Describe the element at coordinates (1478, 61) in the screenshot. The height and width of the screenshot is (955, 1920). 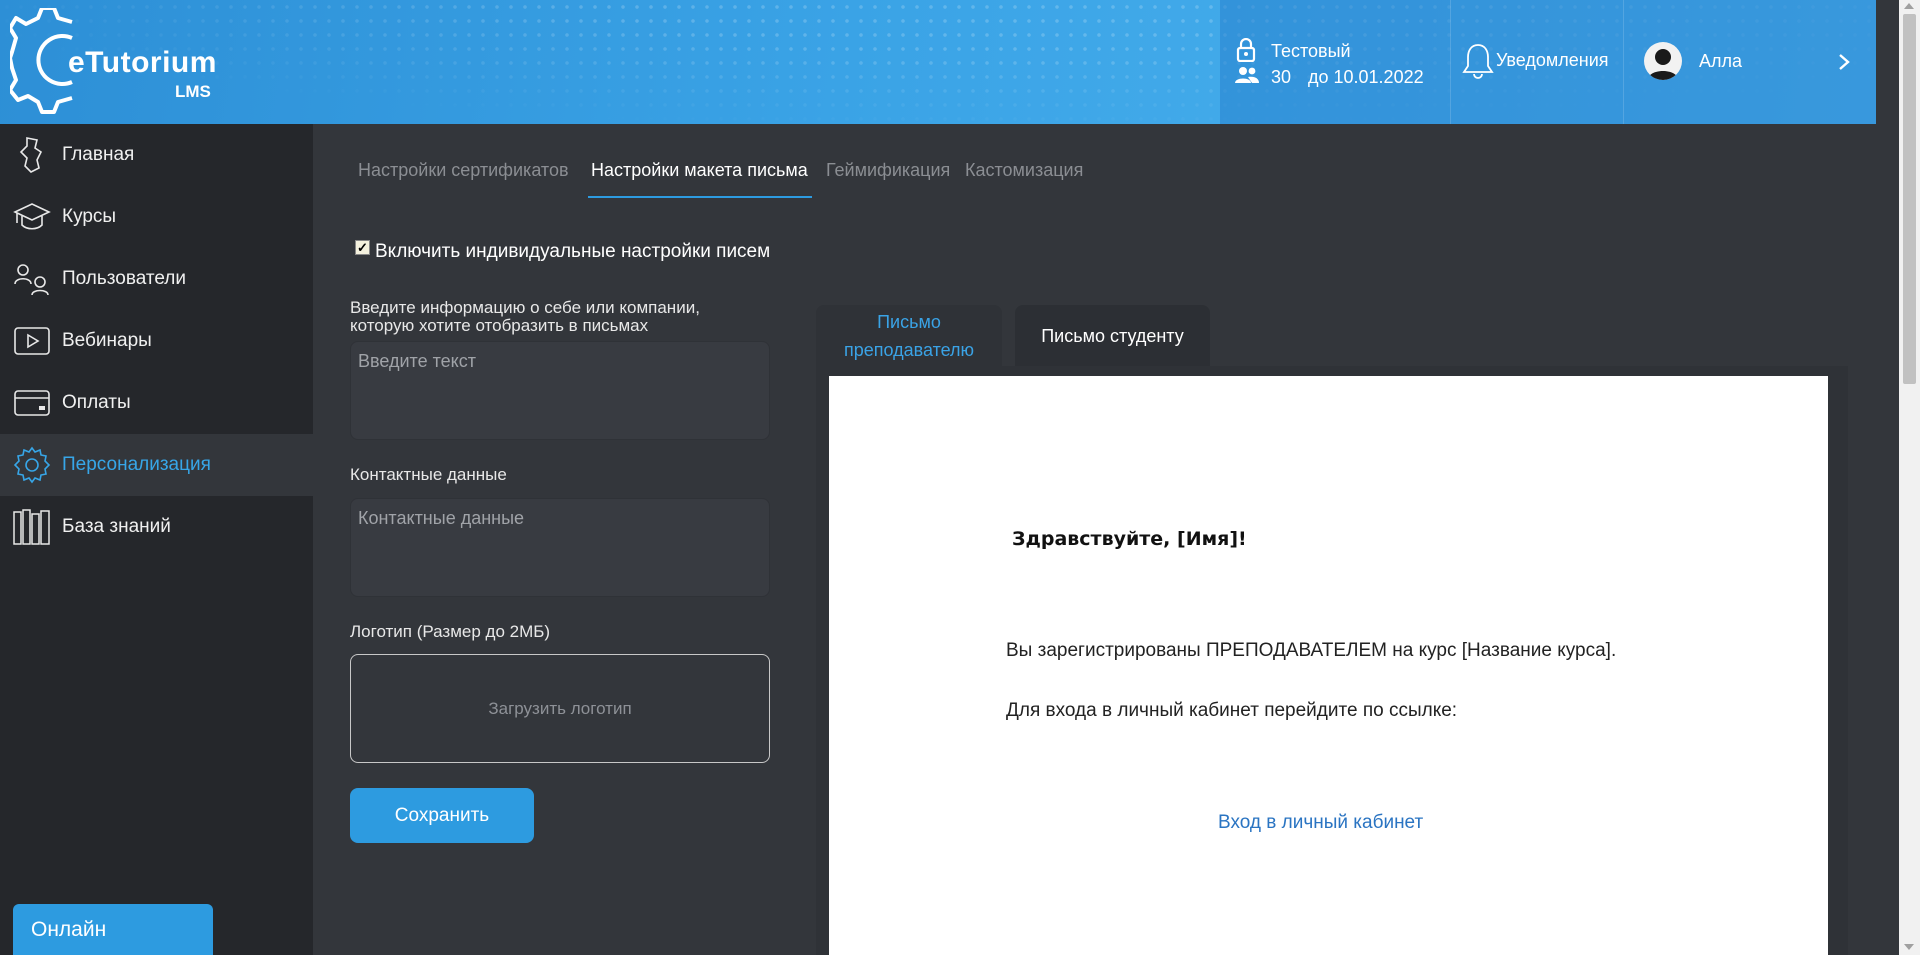
I see `bell-icon` at that location.